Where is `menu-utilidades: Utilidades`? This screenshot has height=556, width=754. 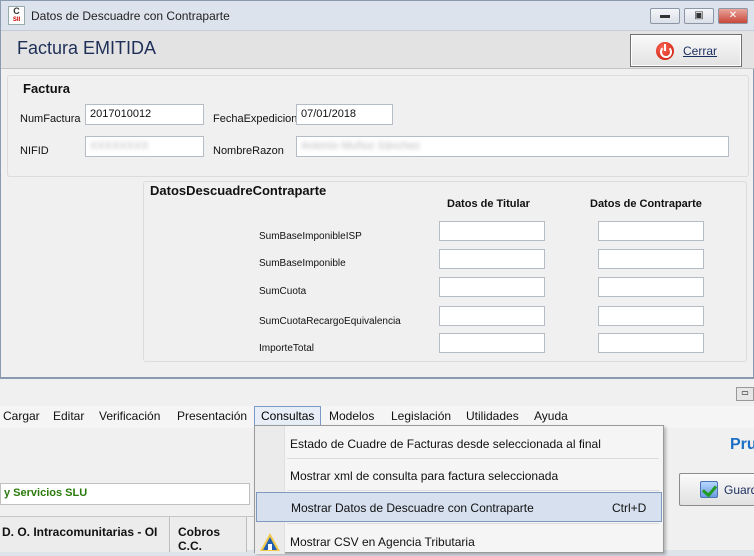
menu-utilidades: Utilidades is located at coordinates (492, 416).